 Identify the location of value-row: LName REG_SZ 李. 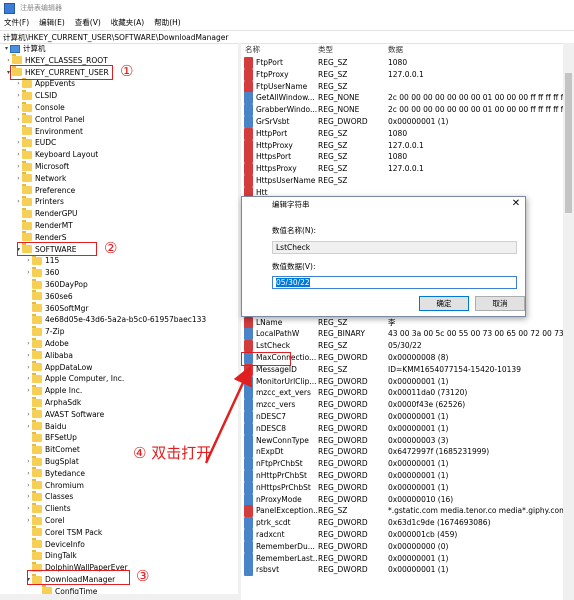
(402, 322).